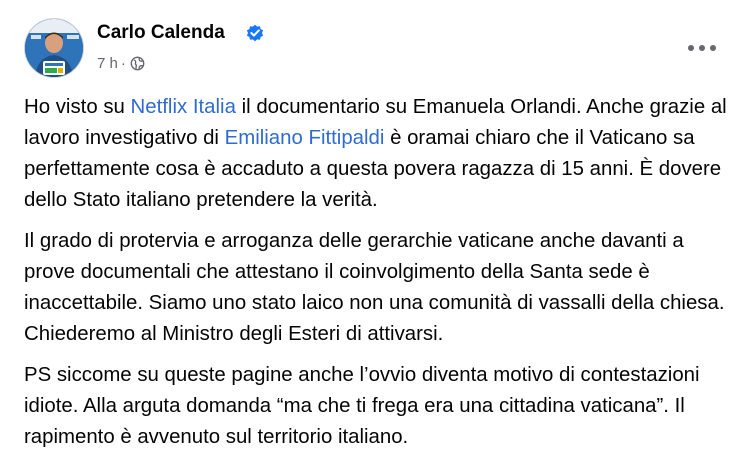 Image resolution: width=748 pixels, height=460 pixels. I want to click on emiliano-fittipaldi-link: Emiliano Fittipaldi, so click(305, 138).